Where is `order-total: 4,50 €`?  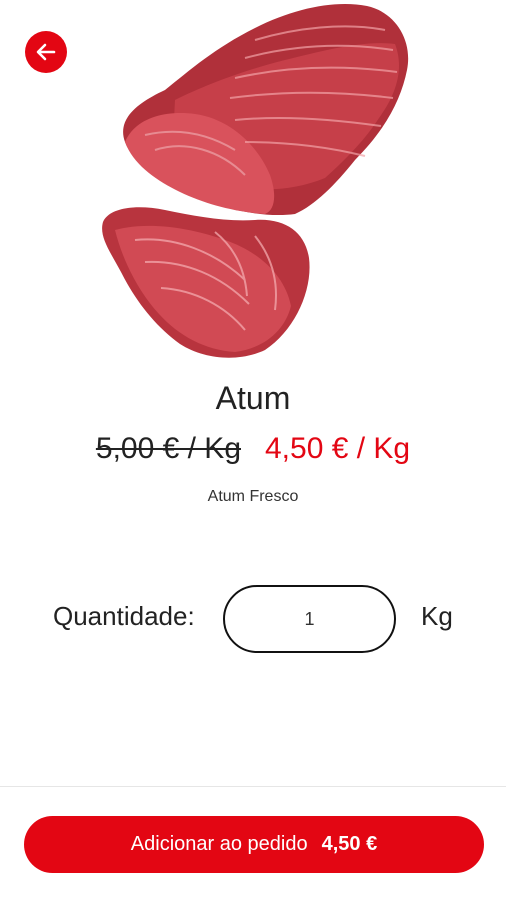 order-total: 4,50 € is located at coordinates (349, 844).